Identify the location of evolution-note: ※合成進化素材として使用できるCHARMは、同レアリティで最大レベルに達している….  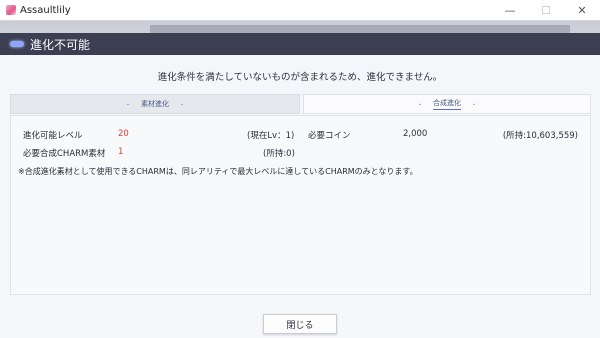
(218, 171).